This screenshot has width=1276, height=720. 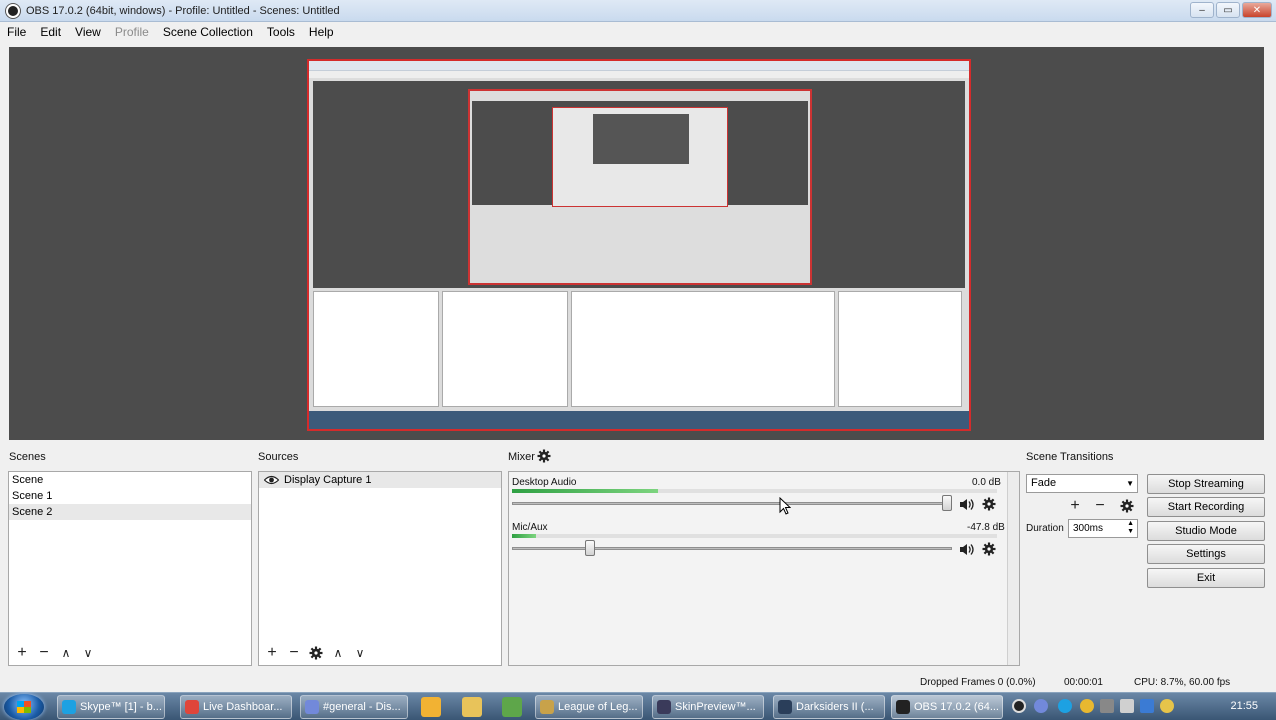 I want to click on transition-select: Fade ▼, so click(x=1082, y=483).